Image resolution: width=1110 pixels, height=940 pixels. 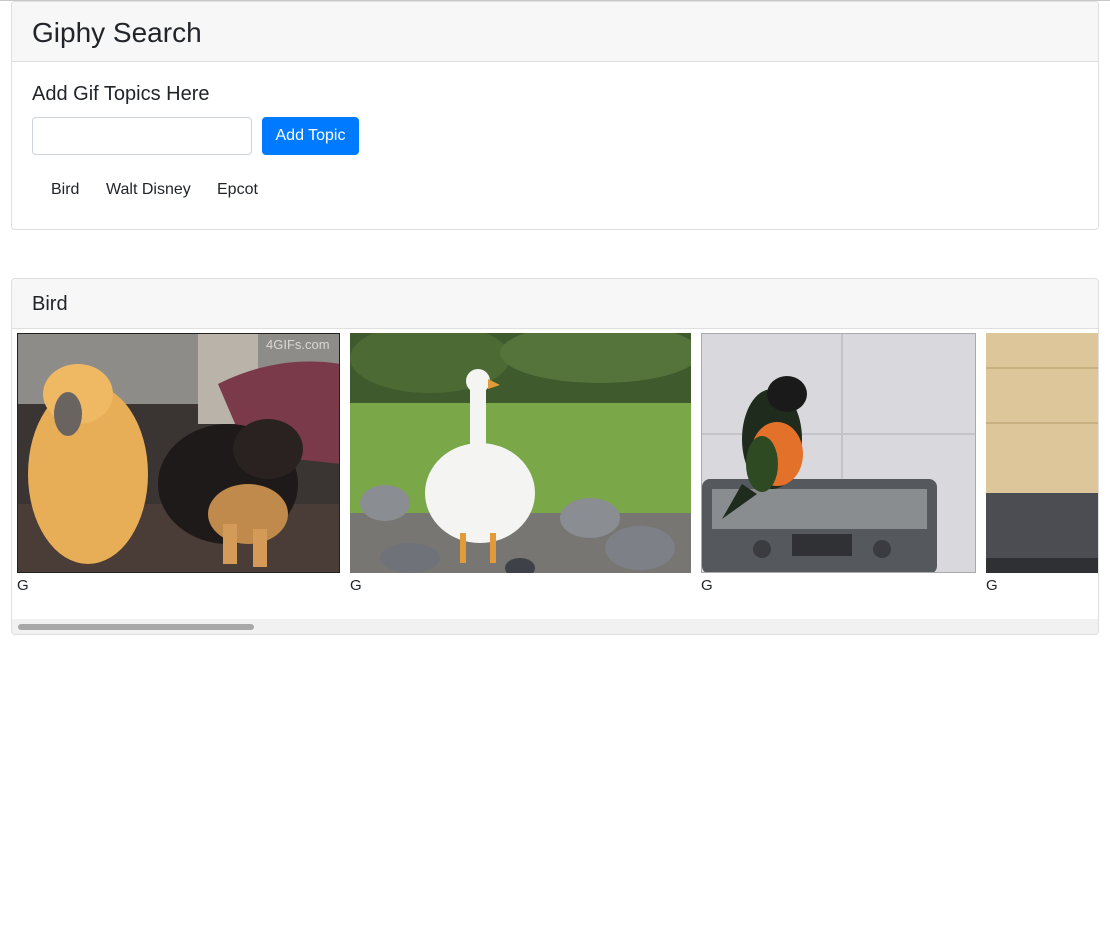 I want to click on scrollbar-thumb, so click(x=136, y=627).